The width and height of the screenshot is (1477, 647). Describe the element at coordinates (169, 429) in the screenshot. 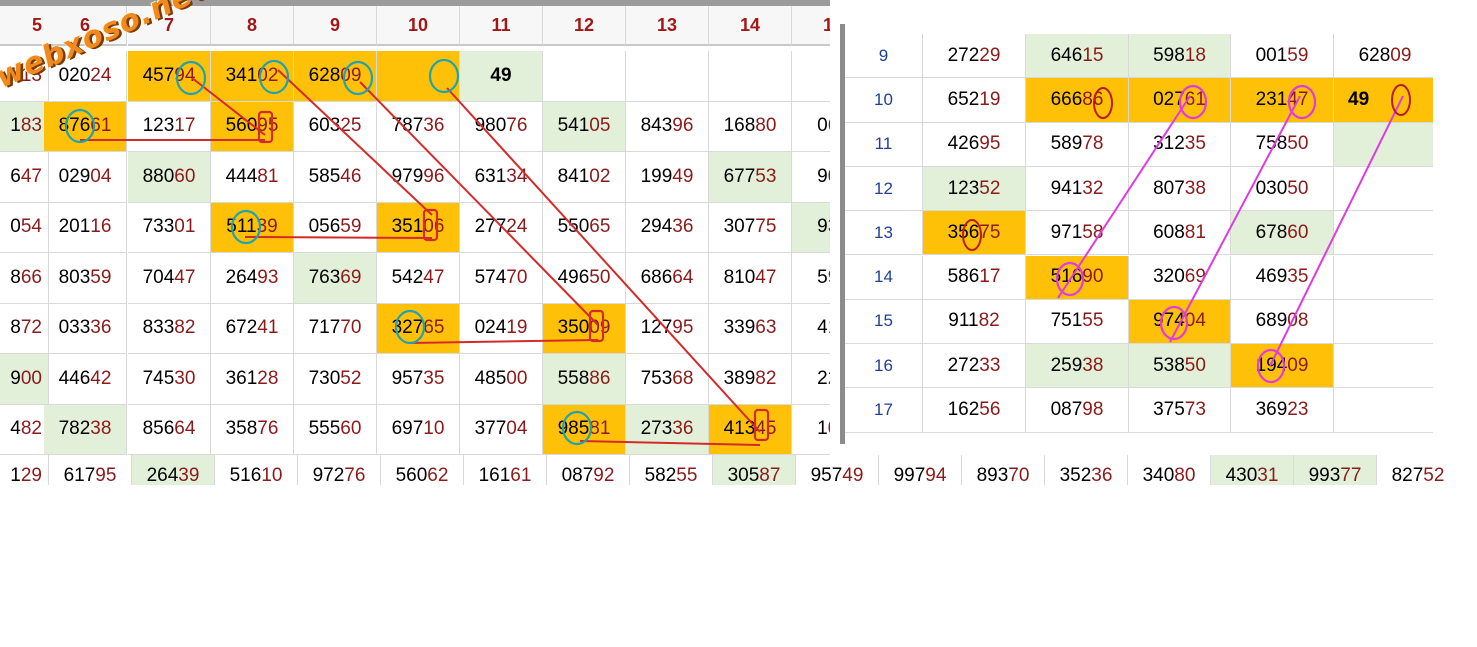

I see `result-cell: 856 64` at that location.